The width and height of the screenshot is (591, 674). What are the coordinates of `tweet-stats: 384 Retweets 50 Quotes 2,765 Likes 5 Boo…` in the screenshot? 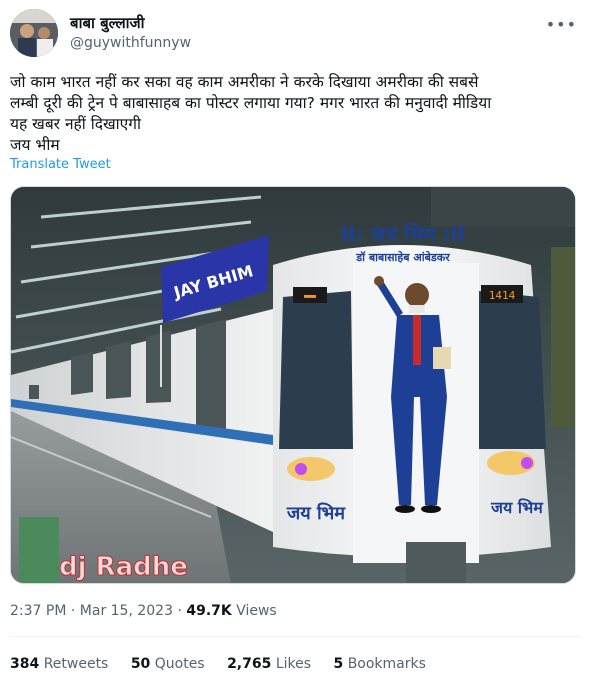 It's located at (227, 664).